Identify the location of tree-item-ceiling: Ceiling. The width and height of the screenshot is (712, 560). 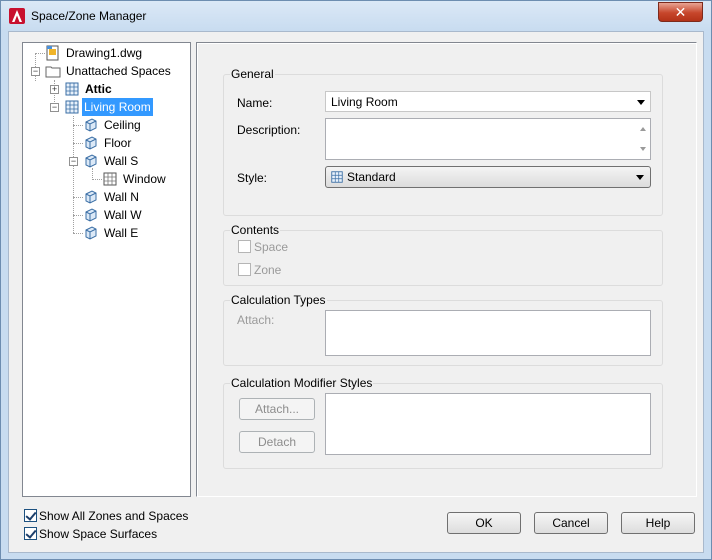
(106, 125).